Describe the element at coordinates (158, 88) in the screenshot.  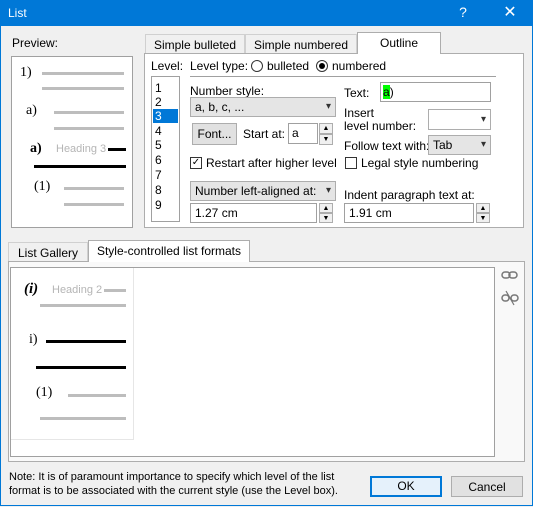
I see `level-item: 1` at that location.